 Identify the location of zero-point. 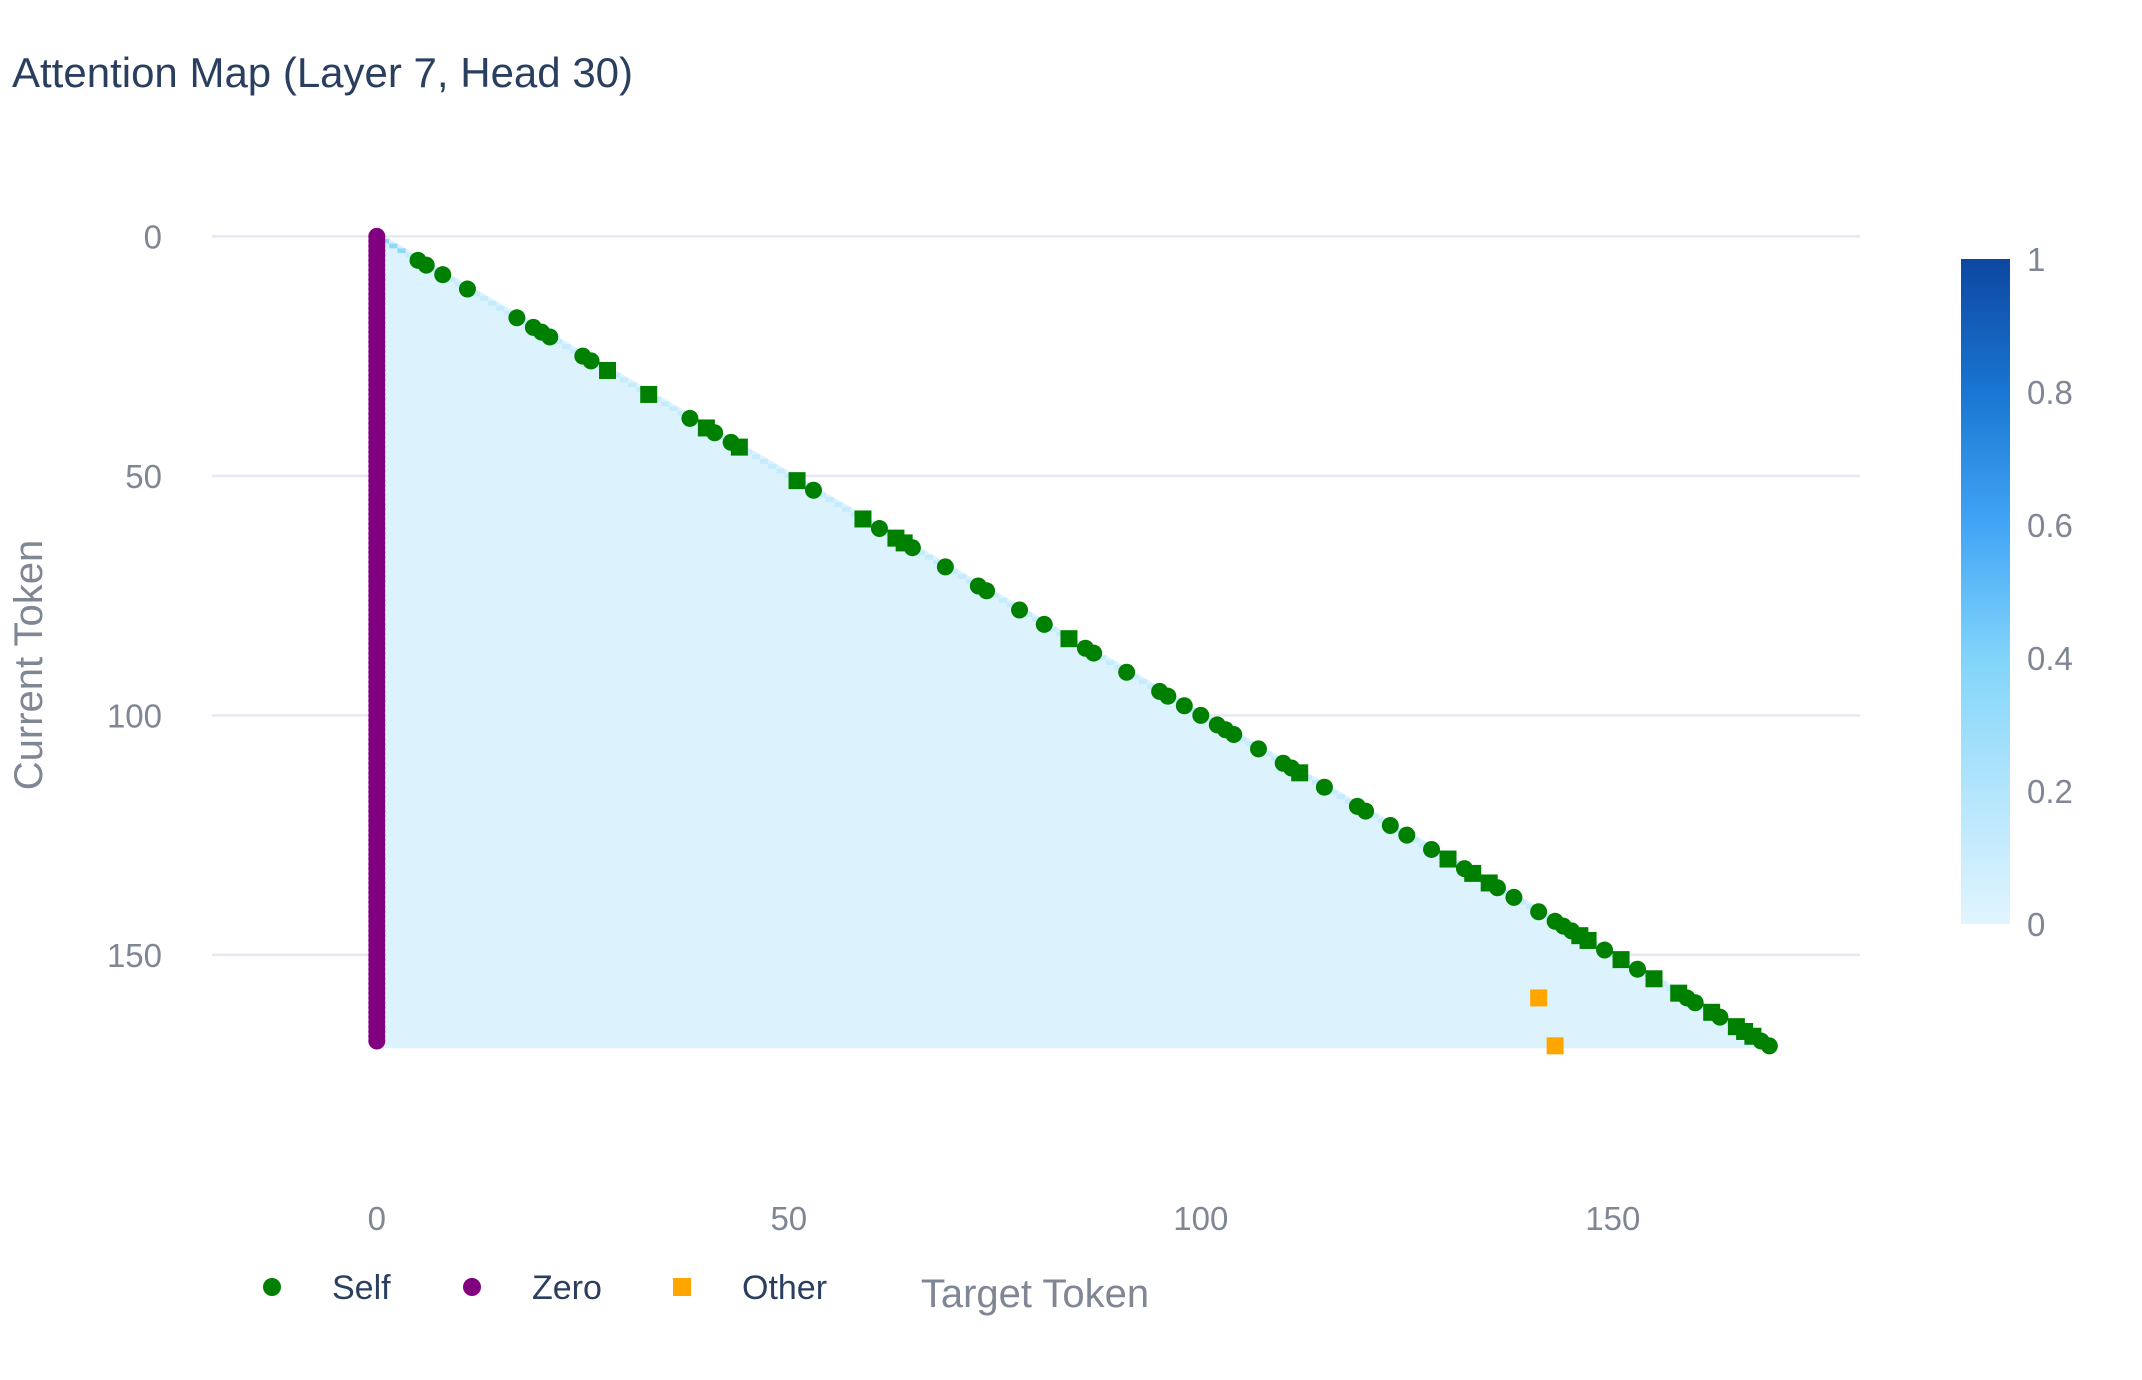
(377, 1041).